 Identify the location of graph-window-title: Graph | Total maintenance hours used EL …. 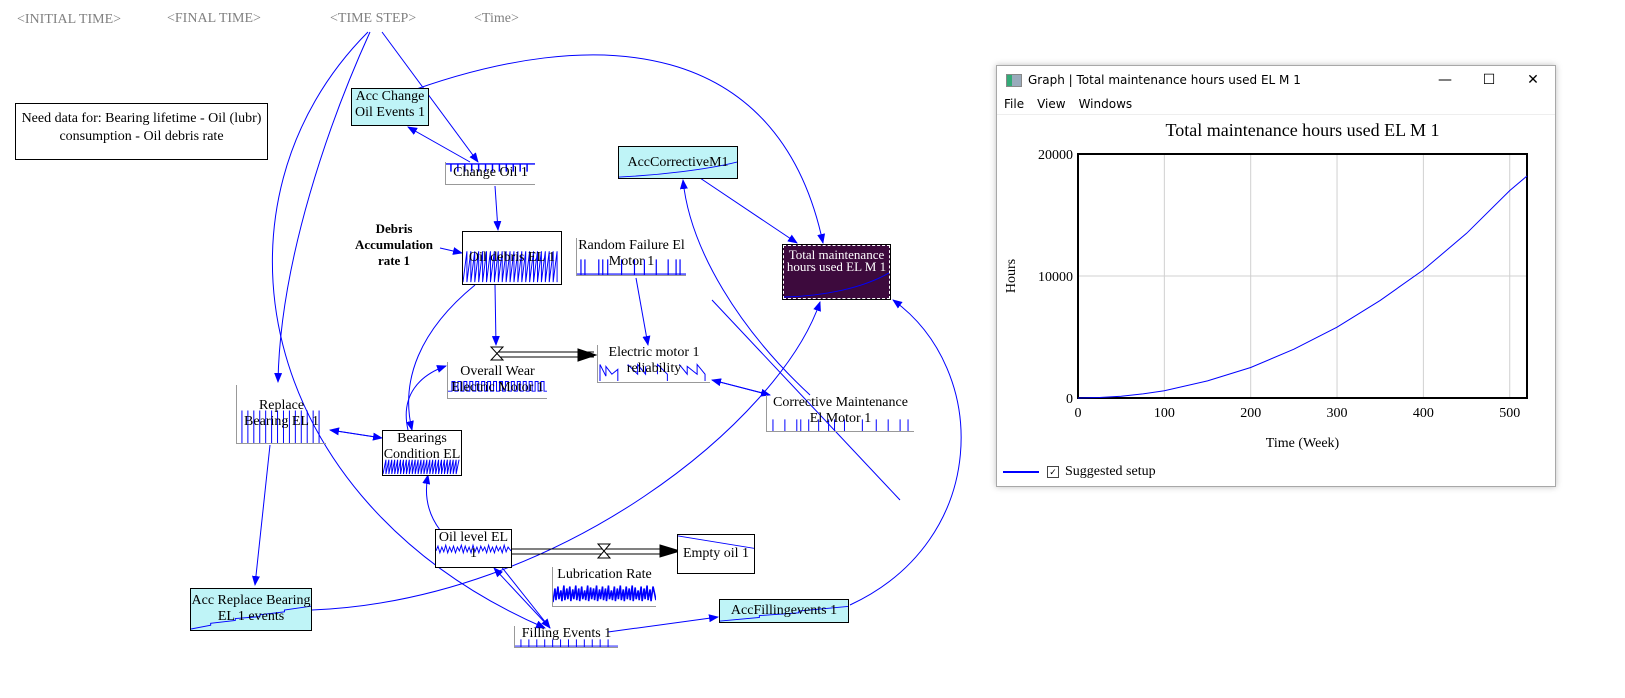
(1164, 80).